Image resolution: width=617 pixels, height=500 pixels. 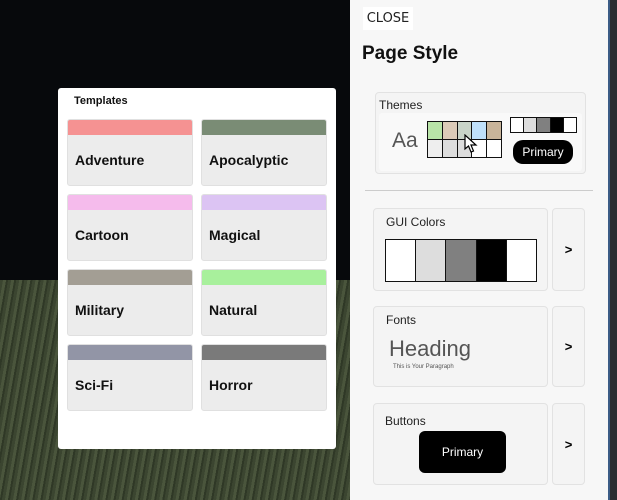 I want to click on template-label: Apocalyptic, so click(x=249, y=160).